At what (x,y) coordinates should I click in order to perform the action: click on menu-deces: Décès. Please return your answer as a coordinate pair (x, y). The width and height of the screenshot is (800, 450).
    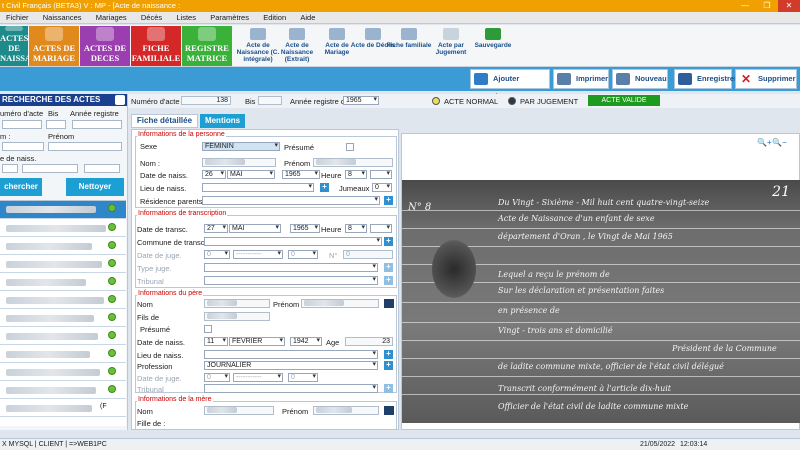
    Looking at the image, I should click on (151, 18).